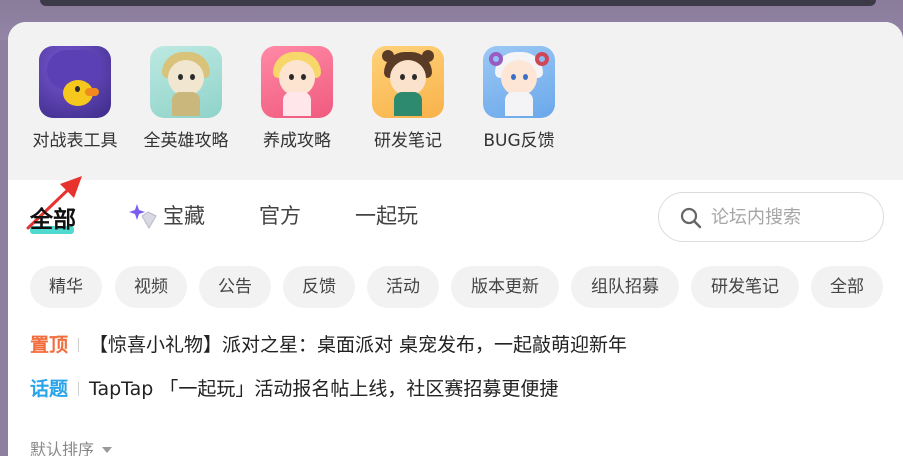 This screenshot has height=456, width=903. I want to click on duck-avatar-icon, so click(75, 82).